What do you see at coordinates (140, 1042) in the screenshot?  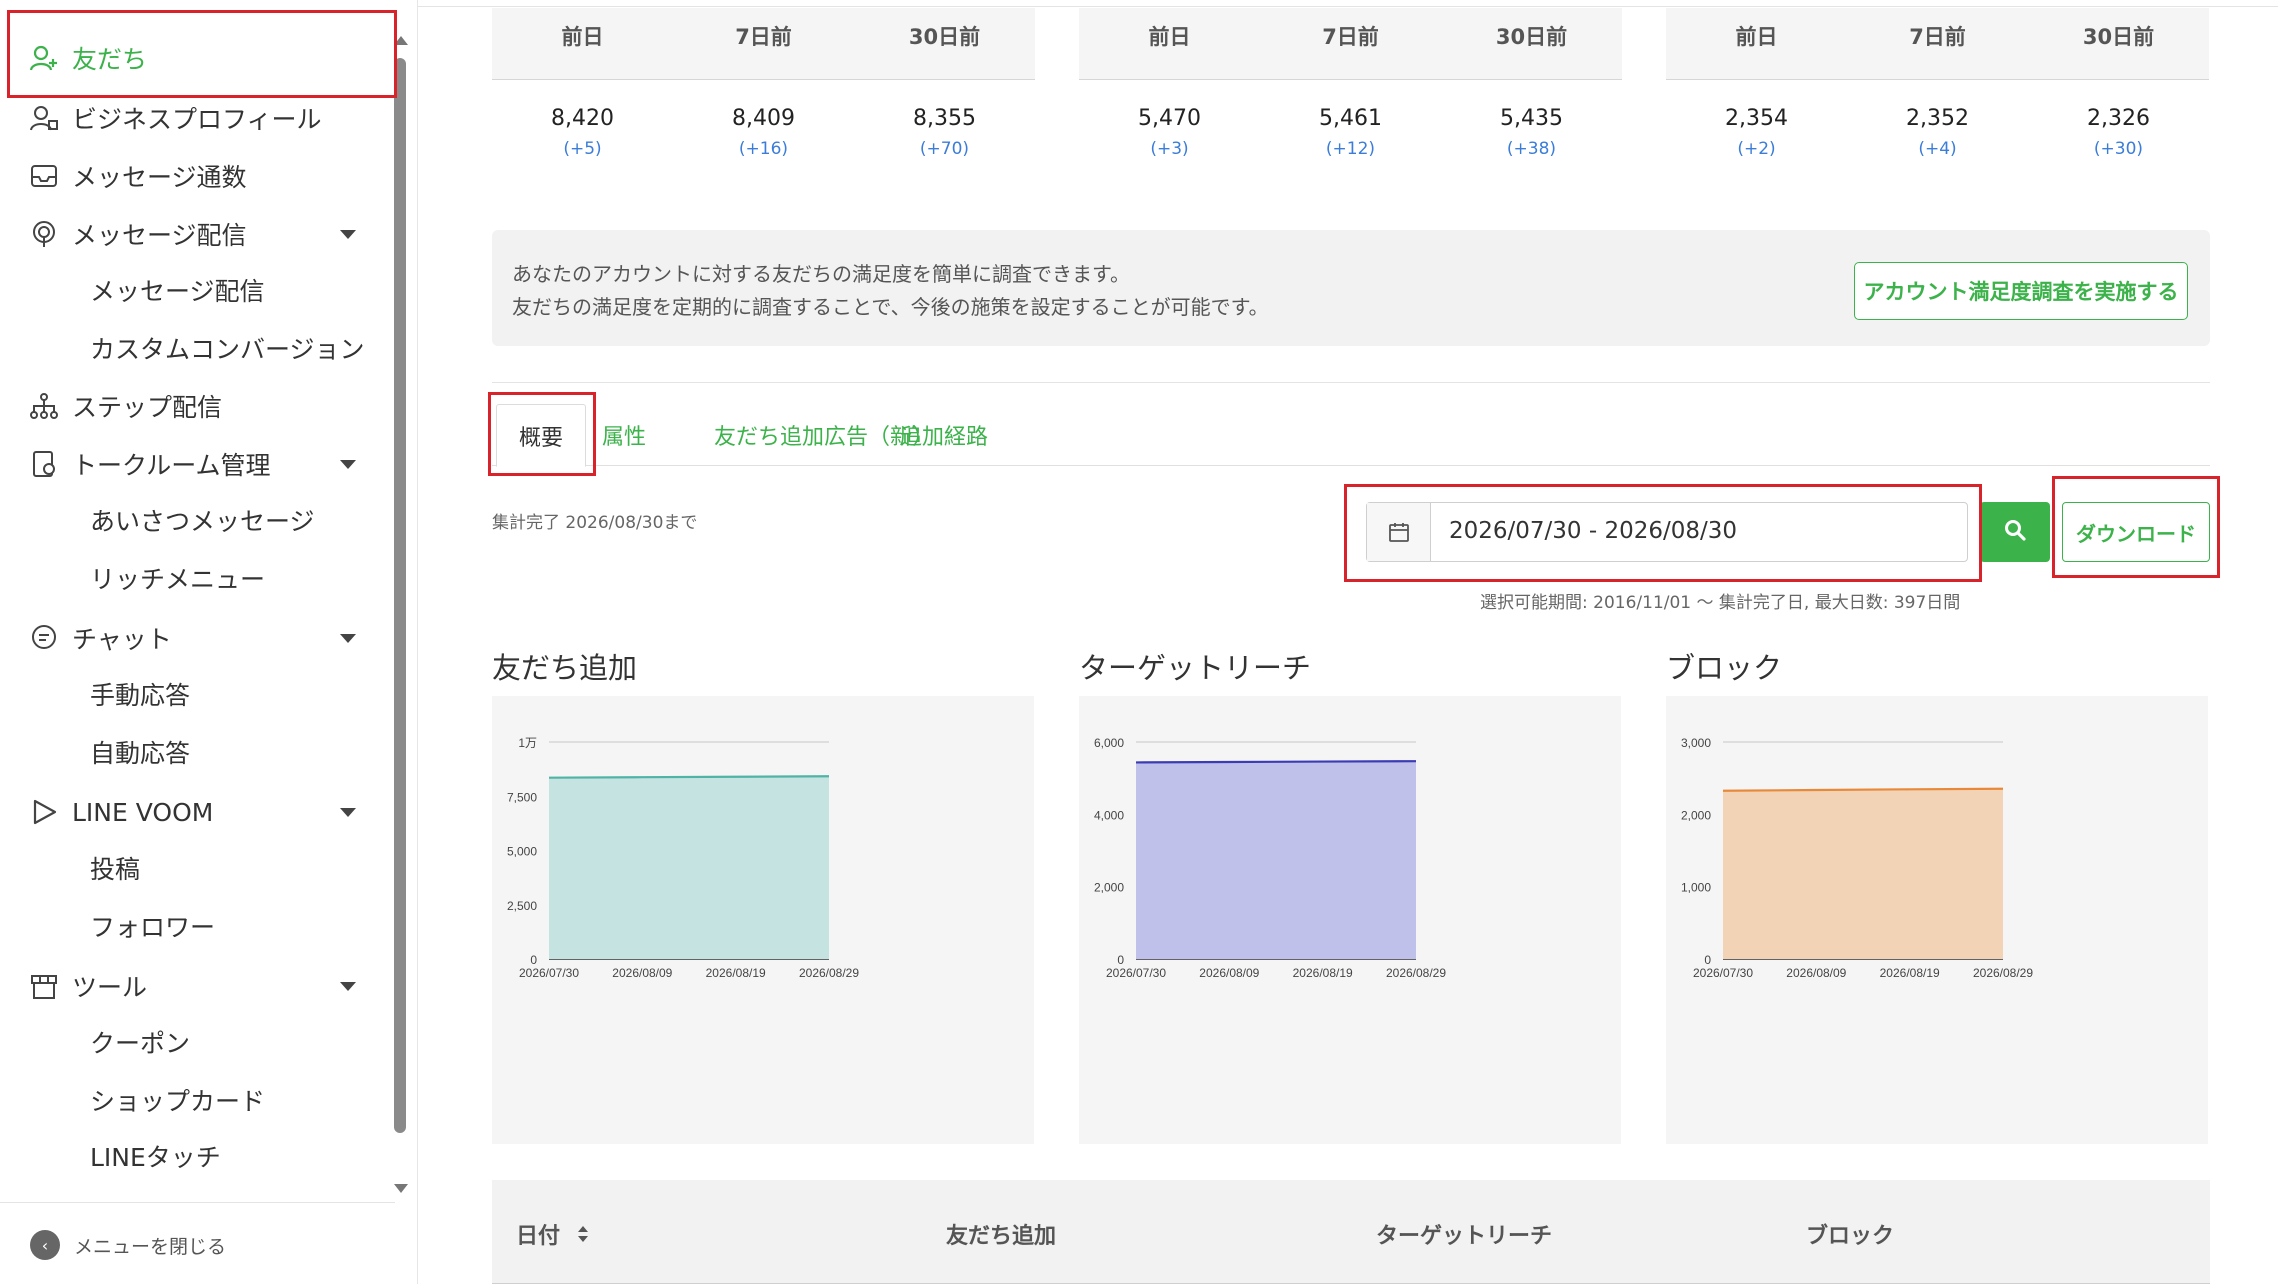 I see `sidebar-subitem-coupon: クーポン` at bounding box center [140, 1042].